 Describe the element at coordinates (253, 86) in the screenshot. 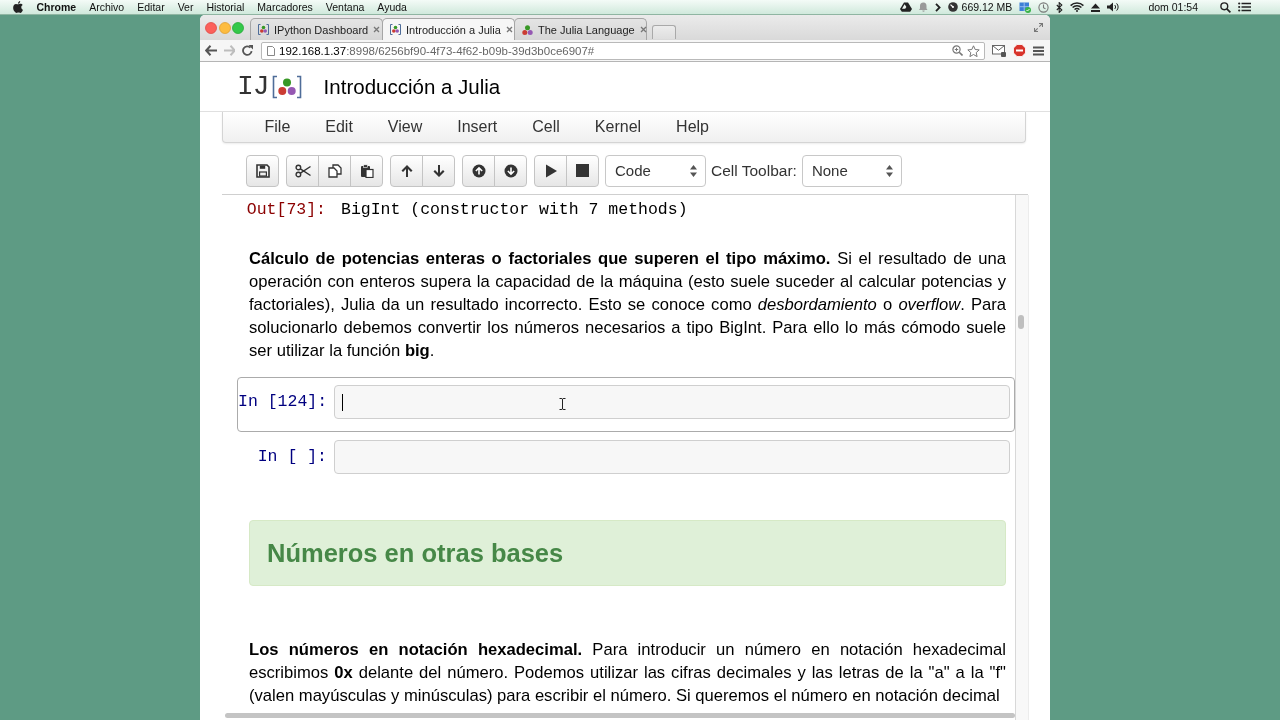

I see `logo-text: IJ` at that location.